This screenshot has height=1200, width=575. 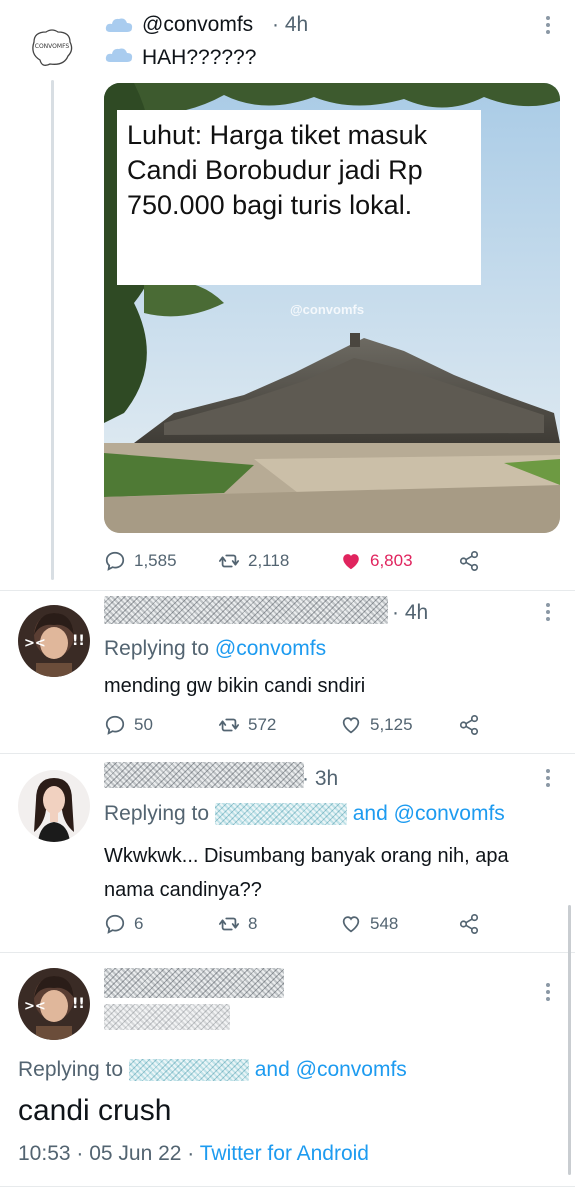 I want to click on tweet-time: · 4h, so click(x=290, y=25).